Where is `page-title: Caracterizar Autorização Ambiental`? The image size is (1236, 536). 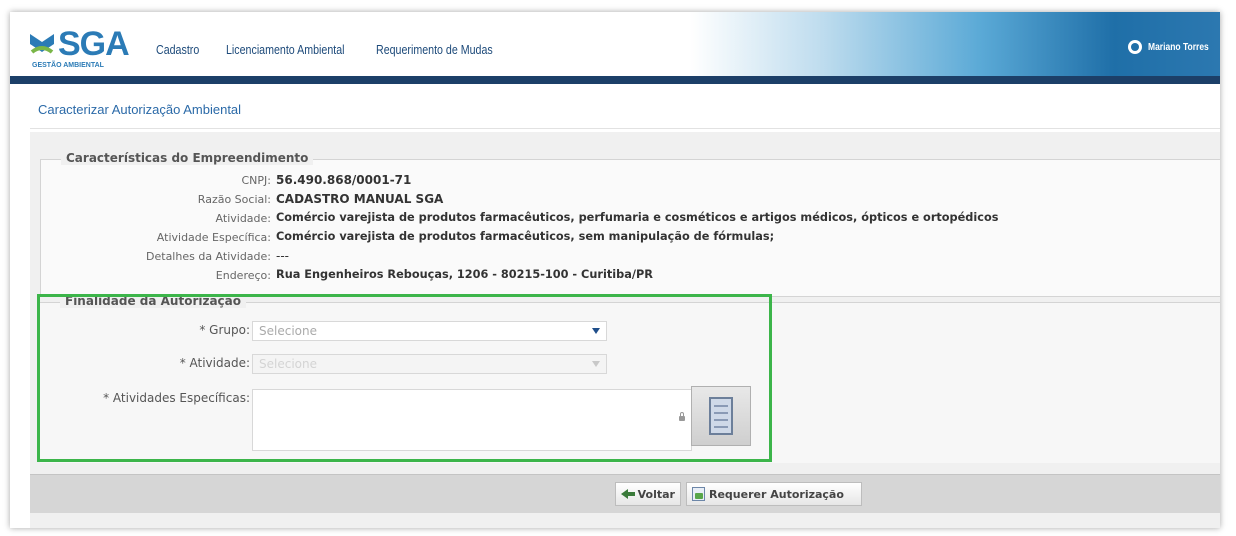
page-title: Caracterizar Autorização Ambiental is located at coordinates (140, 109).